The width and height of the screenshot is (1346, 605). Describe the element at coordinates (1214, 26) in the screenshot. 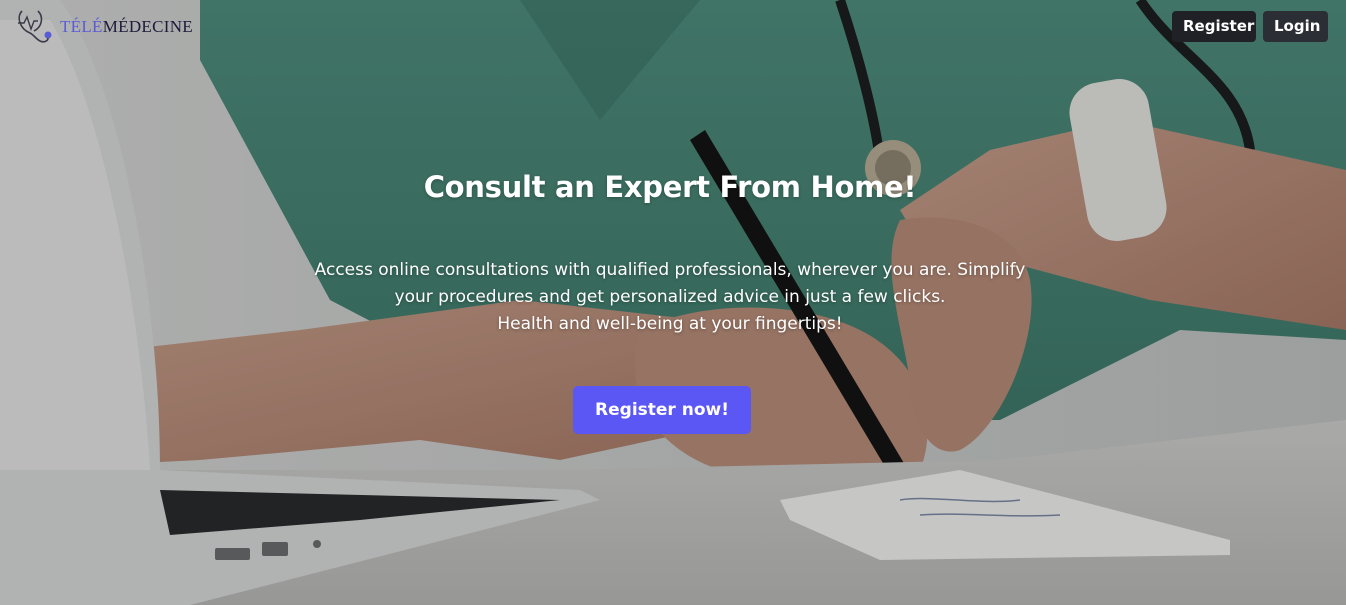

I see `register-button: Register` at that location.